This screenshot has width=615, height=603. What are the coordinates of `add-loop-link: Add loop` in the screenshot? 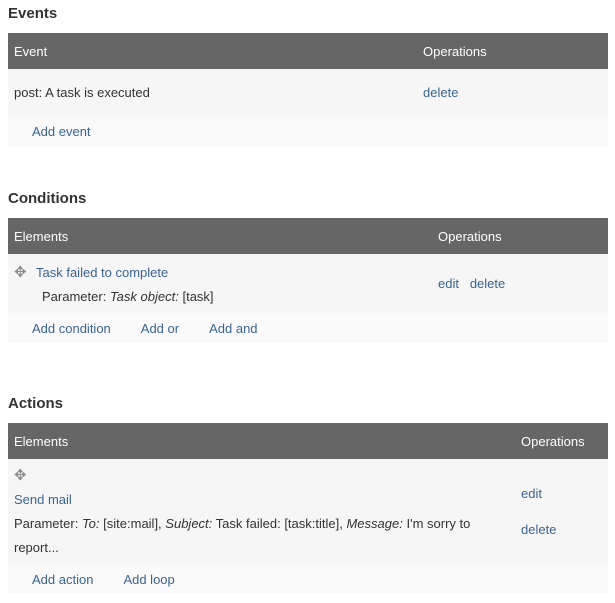 It's located at (148, 579).